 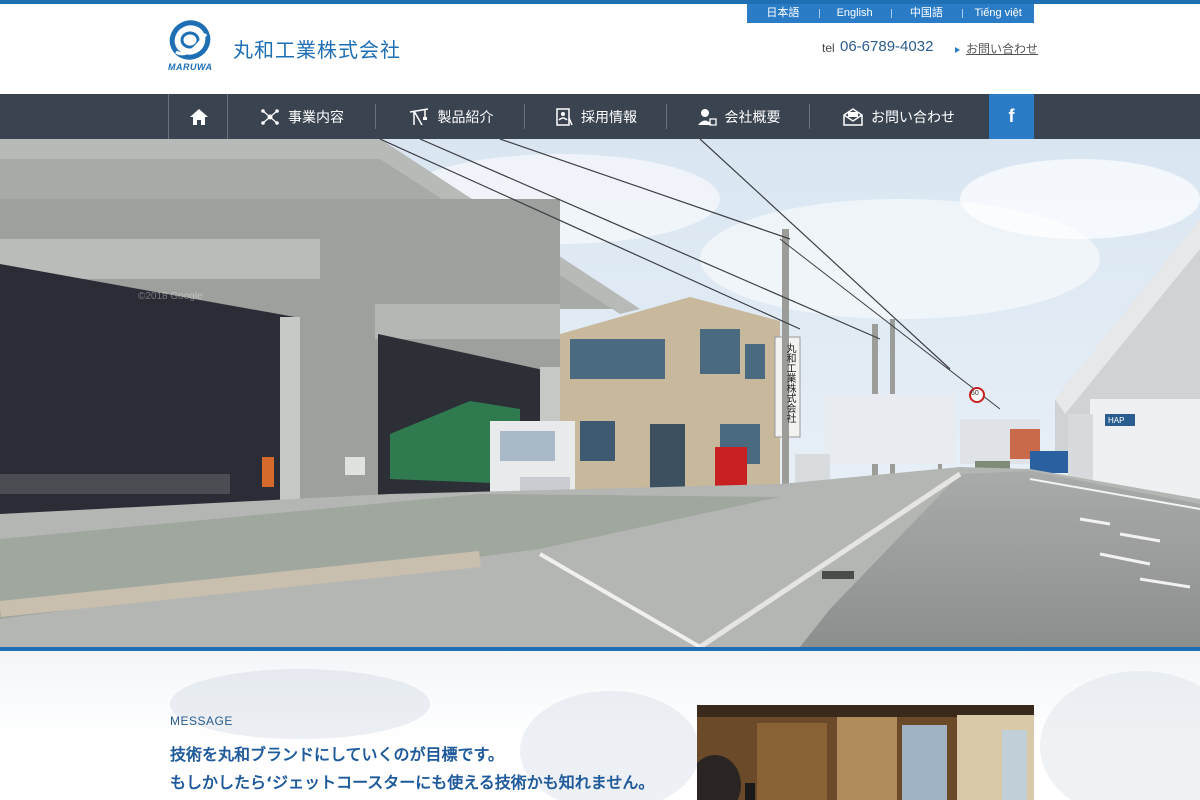 I want to click on nav-company: 会社概要, so click(x=738, y=116).